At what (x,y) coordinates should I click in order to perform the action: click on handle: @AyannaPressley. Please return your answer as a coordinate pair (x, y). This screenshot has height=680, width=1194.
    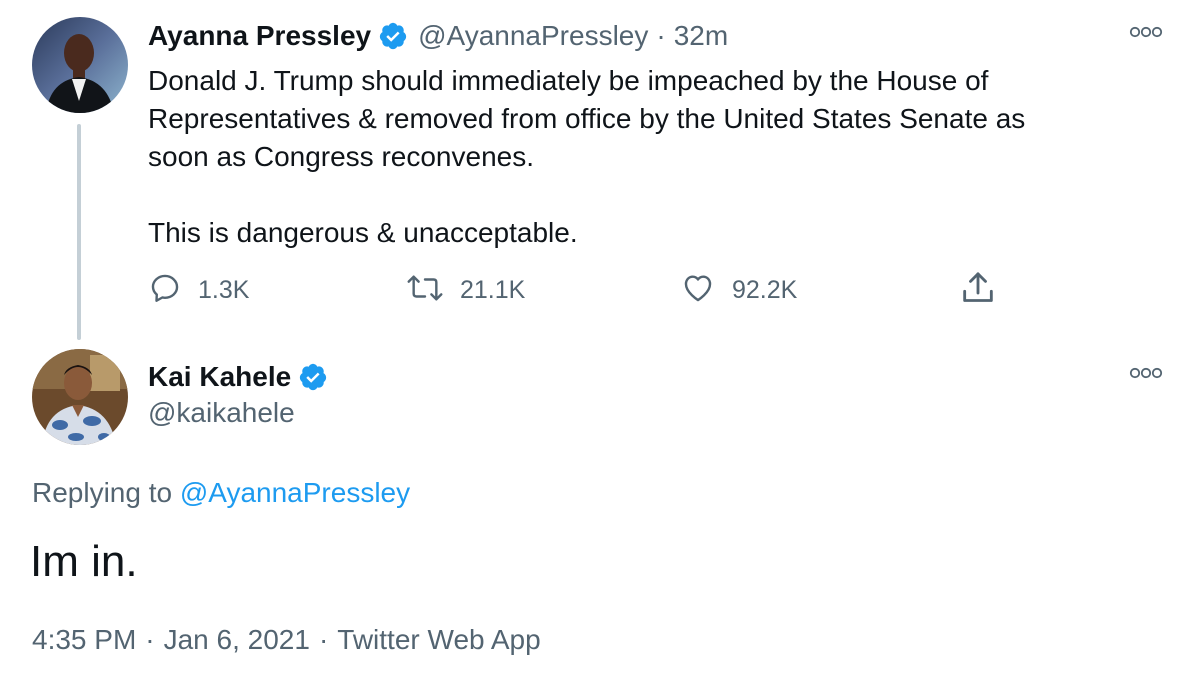
    Looking at the image, I should click on (533, 36).